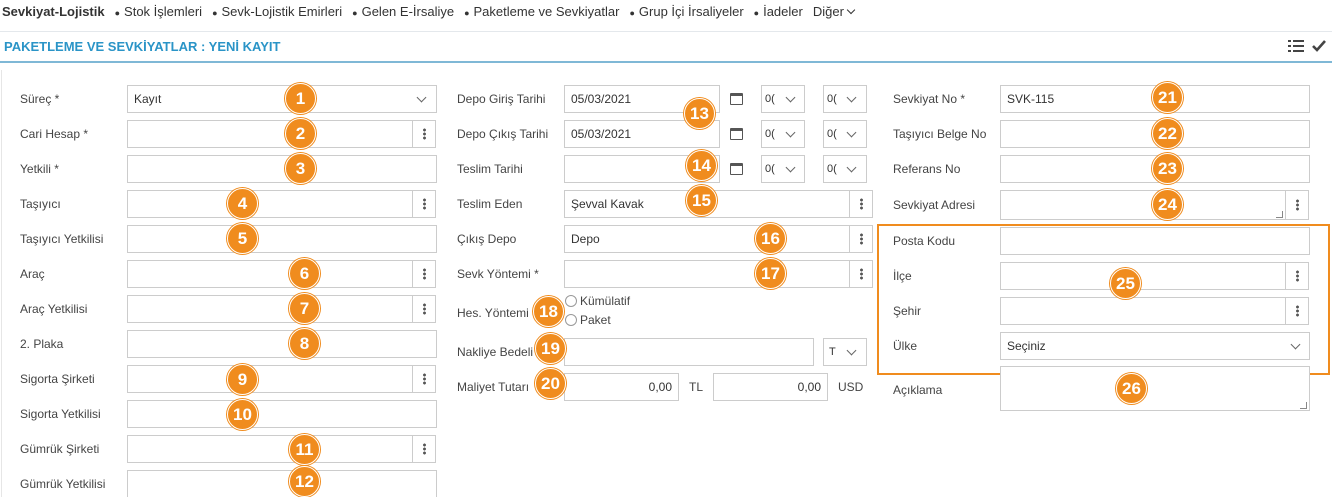  What do you see at coordinates (929, 99) in the screenshot?
I see `sevkiyat-no-label: Sevkiyat No *` at bounding box center [929, 99].